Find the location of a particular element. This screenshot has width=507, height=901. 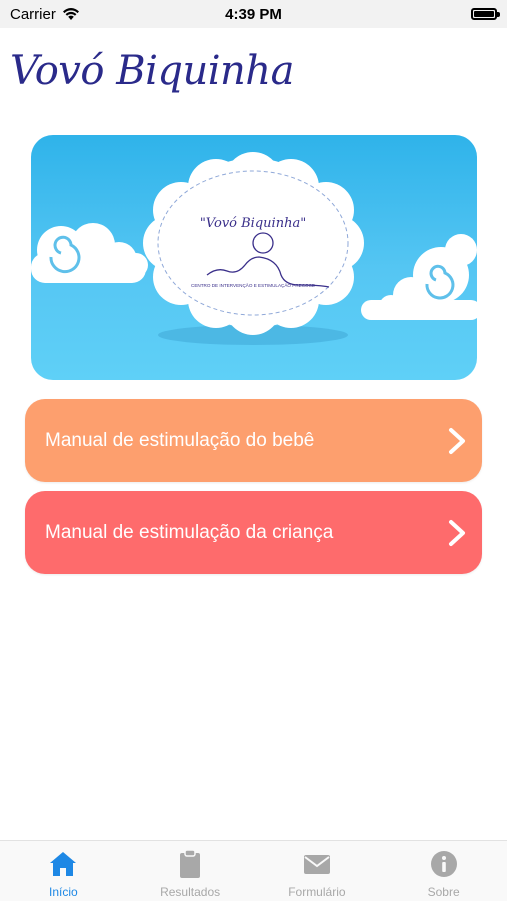

mail-icon is located at coordinates (316, 864).